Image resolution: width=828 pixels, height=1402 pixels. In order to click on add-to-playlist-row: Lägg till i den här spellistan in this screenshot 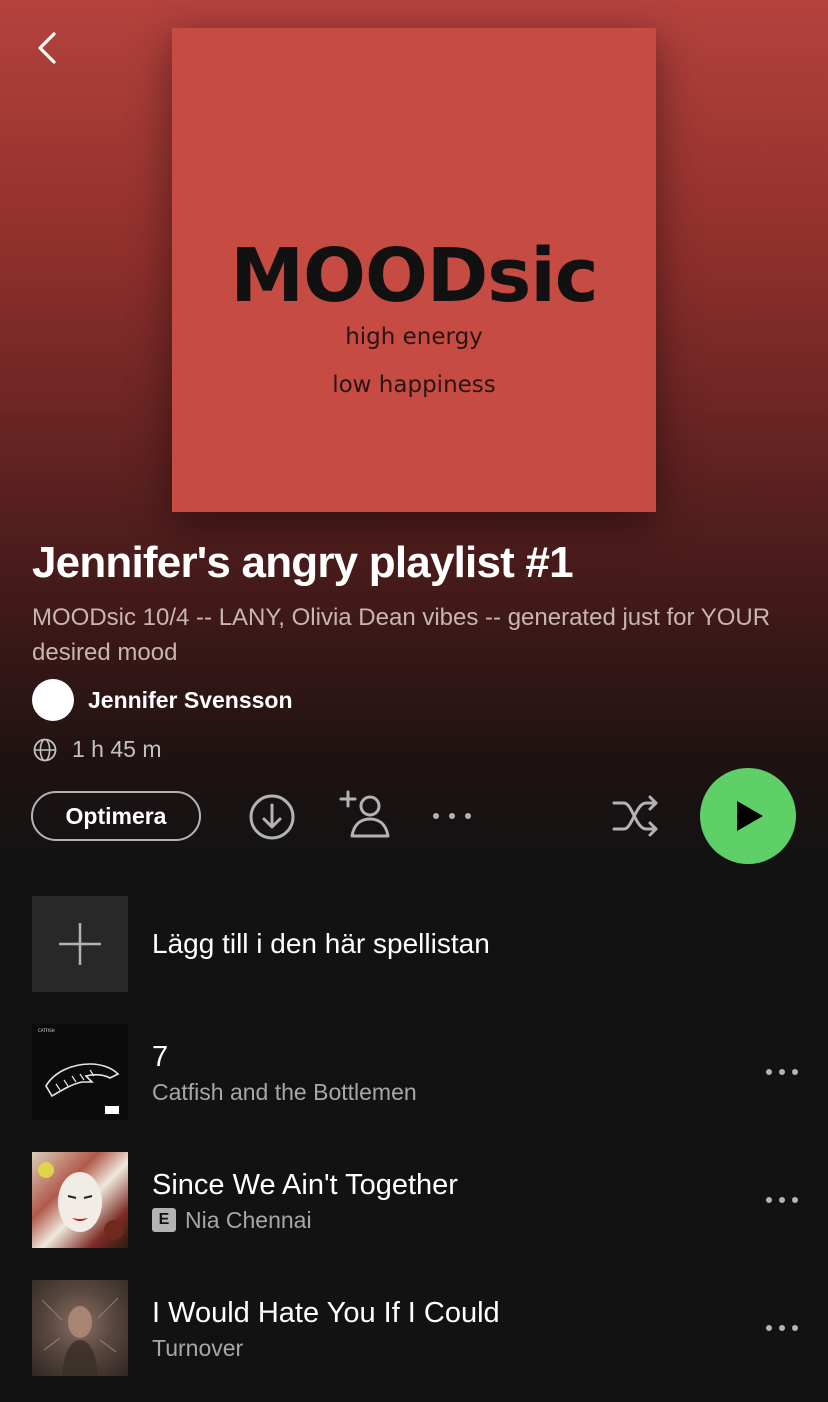, I will do `click(417, 944)`.